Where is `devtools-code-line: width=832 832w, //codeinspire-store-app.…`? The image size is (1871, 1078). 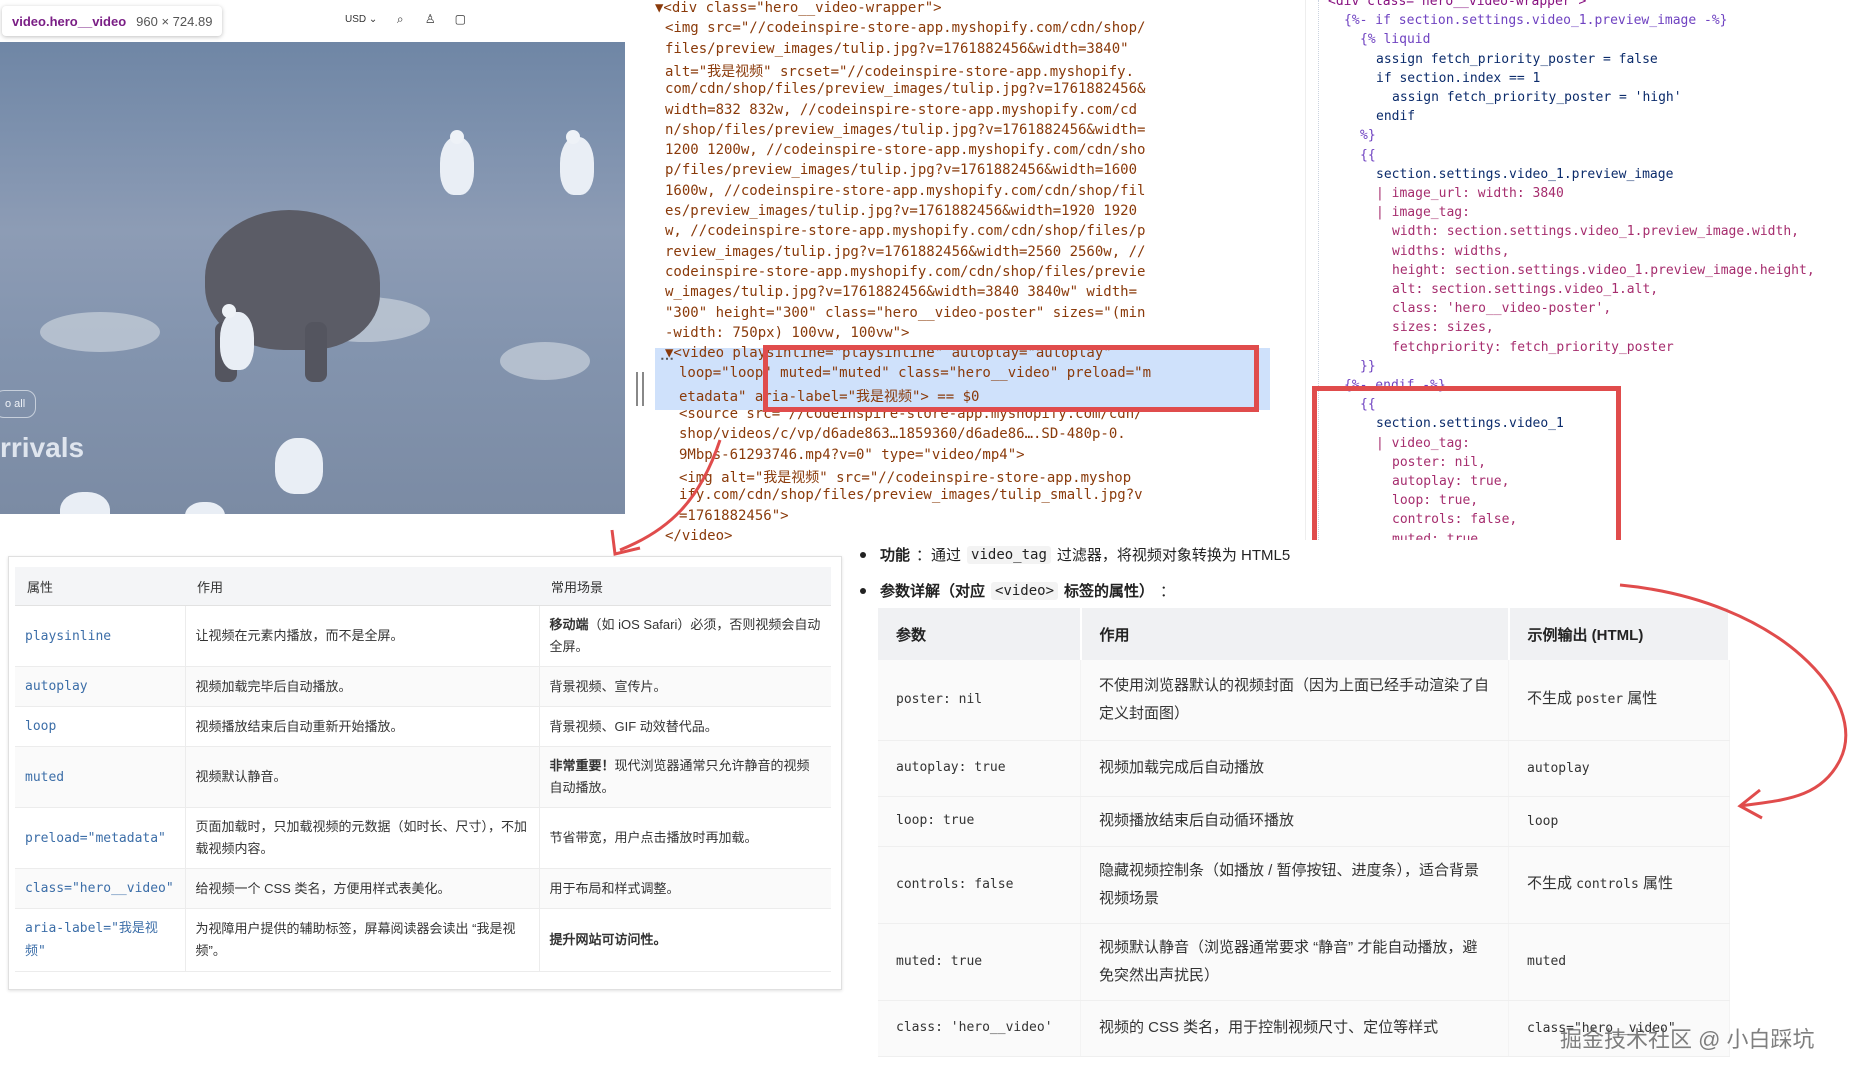
devtools-code-line: width=832 832w, //codeinspire-store-app.… is located at coordinates (901, 110).